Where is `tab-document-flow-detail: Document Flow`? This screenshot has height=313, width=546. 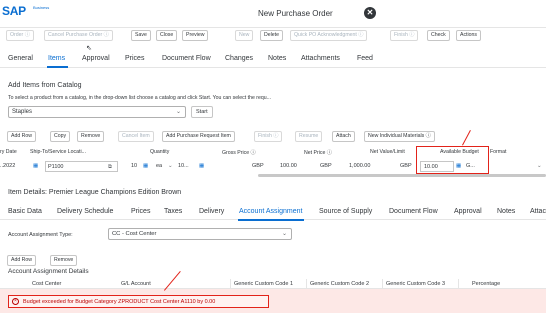
tab-document-flow-detail: Document Flow is located at coordinates (413, 211).